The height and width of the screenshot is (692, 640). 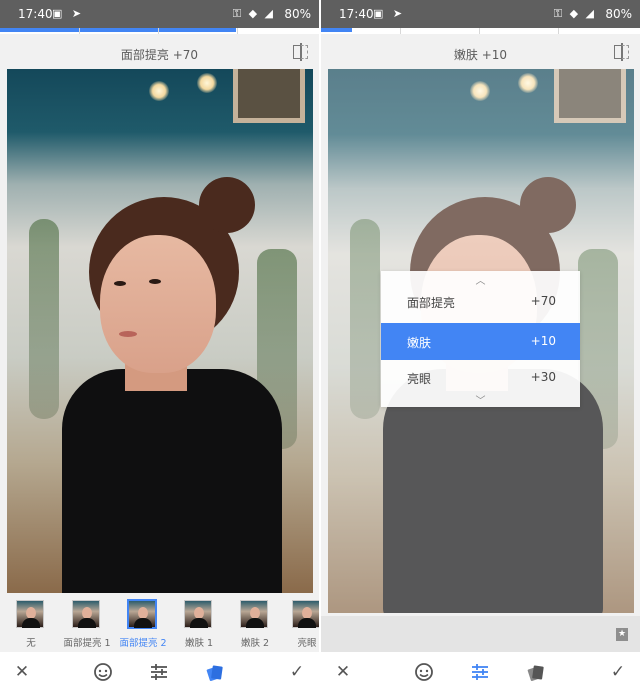 I want to click on title-bar: 面部提亮 +70, so click(x=159, y=53).